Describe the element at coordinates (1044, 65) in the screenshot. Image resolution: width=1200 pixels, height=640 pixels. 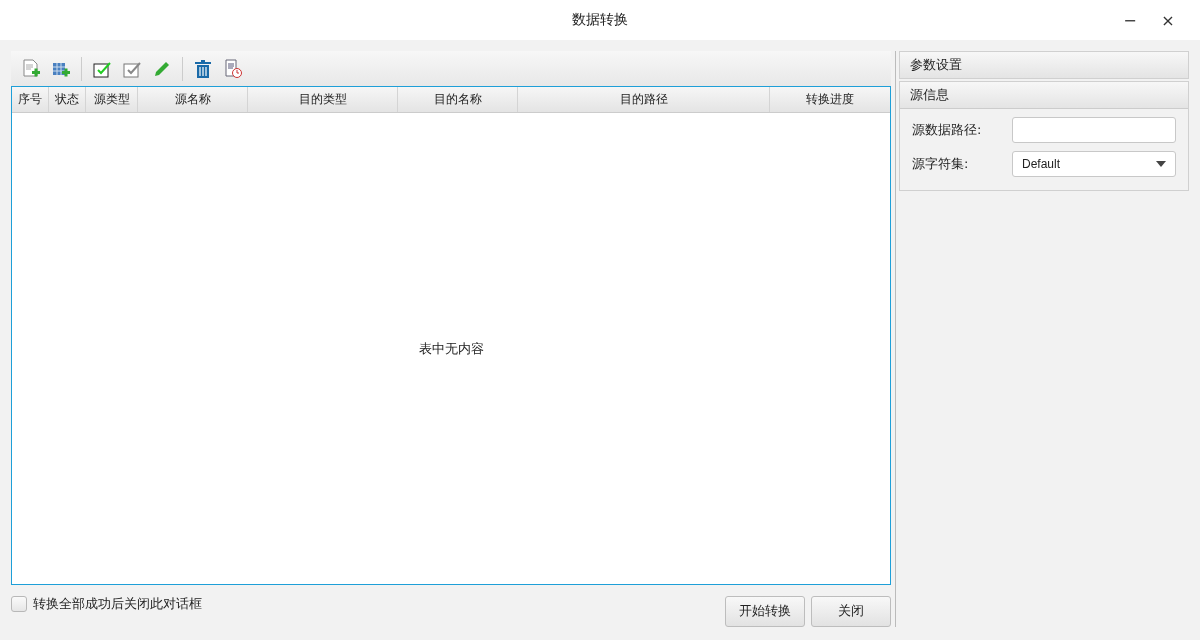
I see `section-header: 参数设置` at that location.